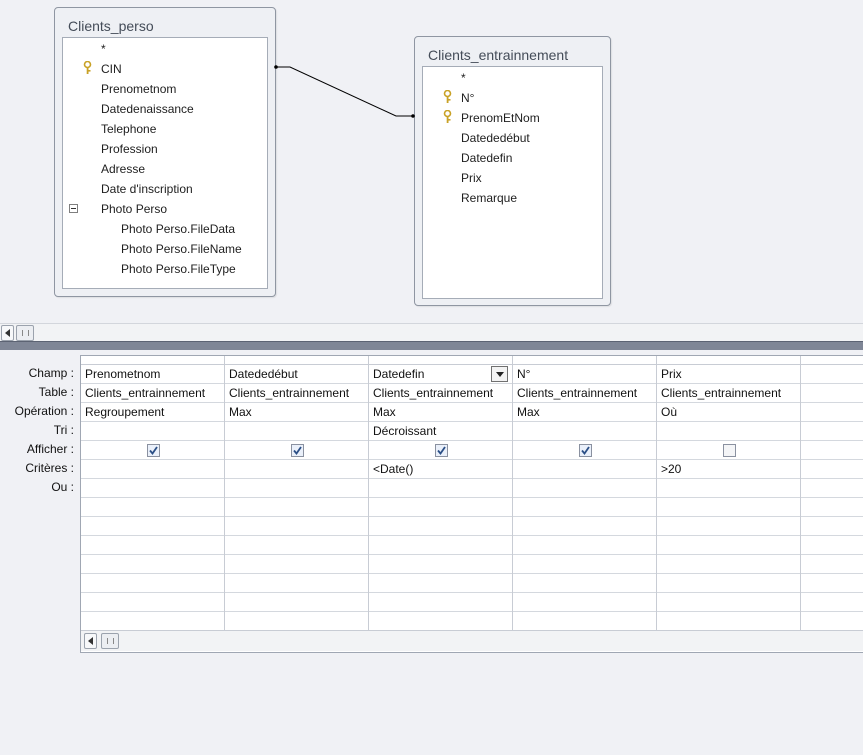 This screenshot has width=863, height=755. I want to click on grid-column: Datededébut Clients_entrainnement Max, so click(297, 493).